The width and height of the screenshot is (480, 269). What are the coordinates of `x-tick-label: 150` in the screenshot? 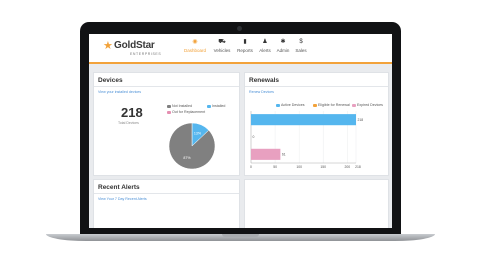 It's located at (323, 167).